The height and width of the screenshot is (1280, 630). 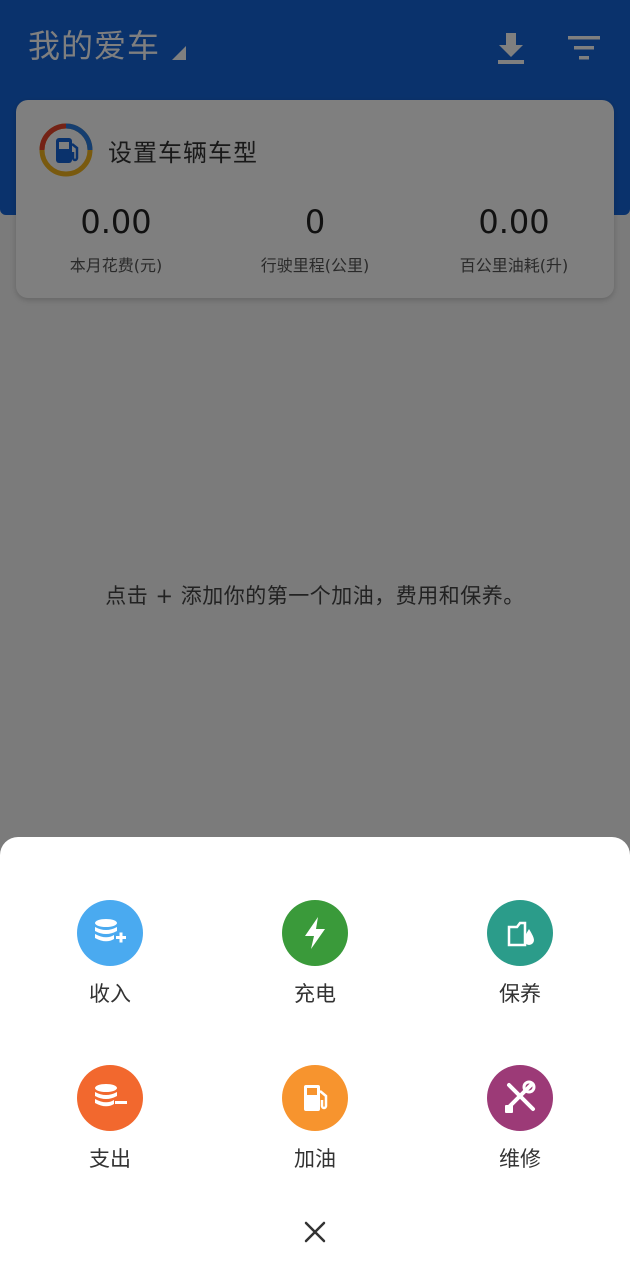 I want to click on action-label: 加油, so click(x=315, y=1159).